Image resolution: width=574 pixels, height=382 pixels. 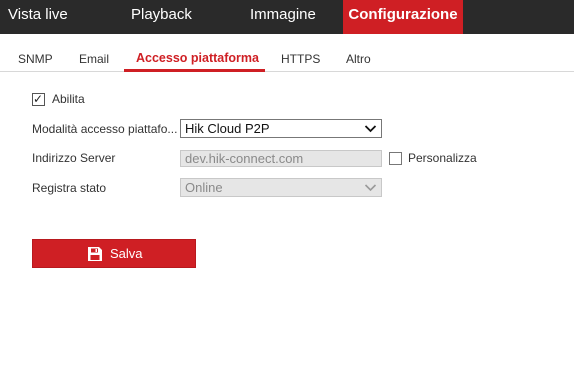 What do you see at coordinates (358, 59) in the screenshot?
I see `tab-altro: Altro` at bounding box center [358, 59].